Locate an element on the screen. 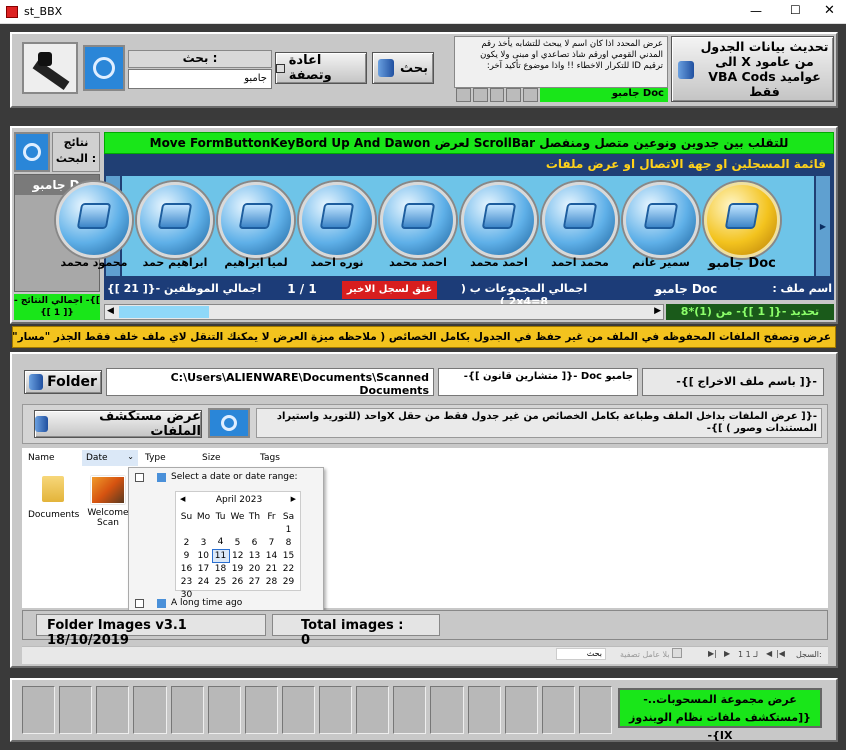 This screenshot has width=846, height=750. search-label: بحث : is located at coordinates (200, 59).